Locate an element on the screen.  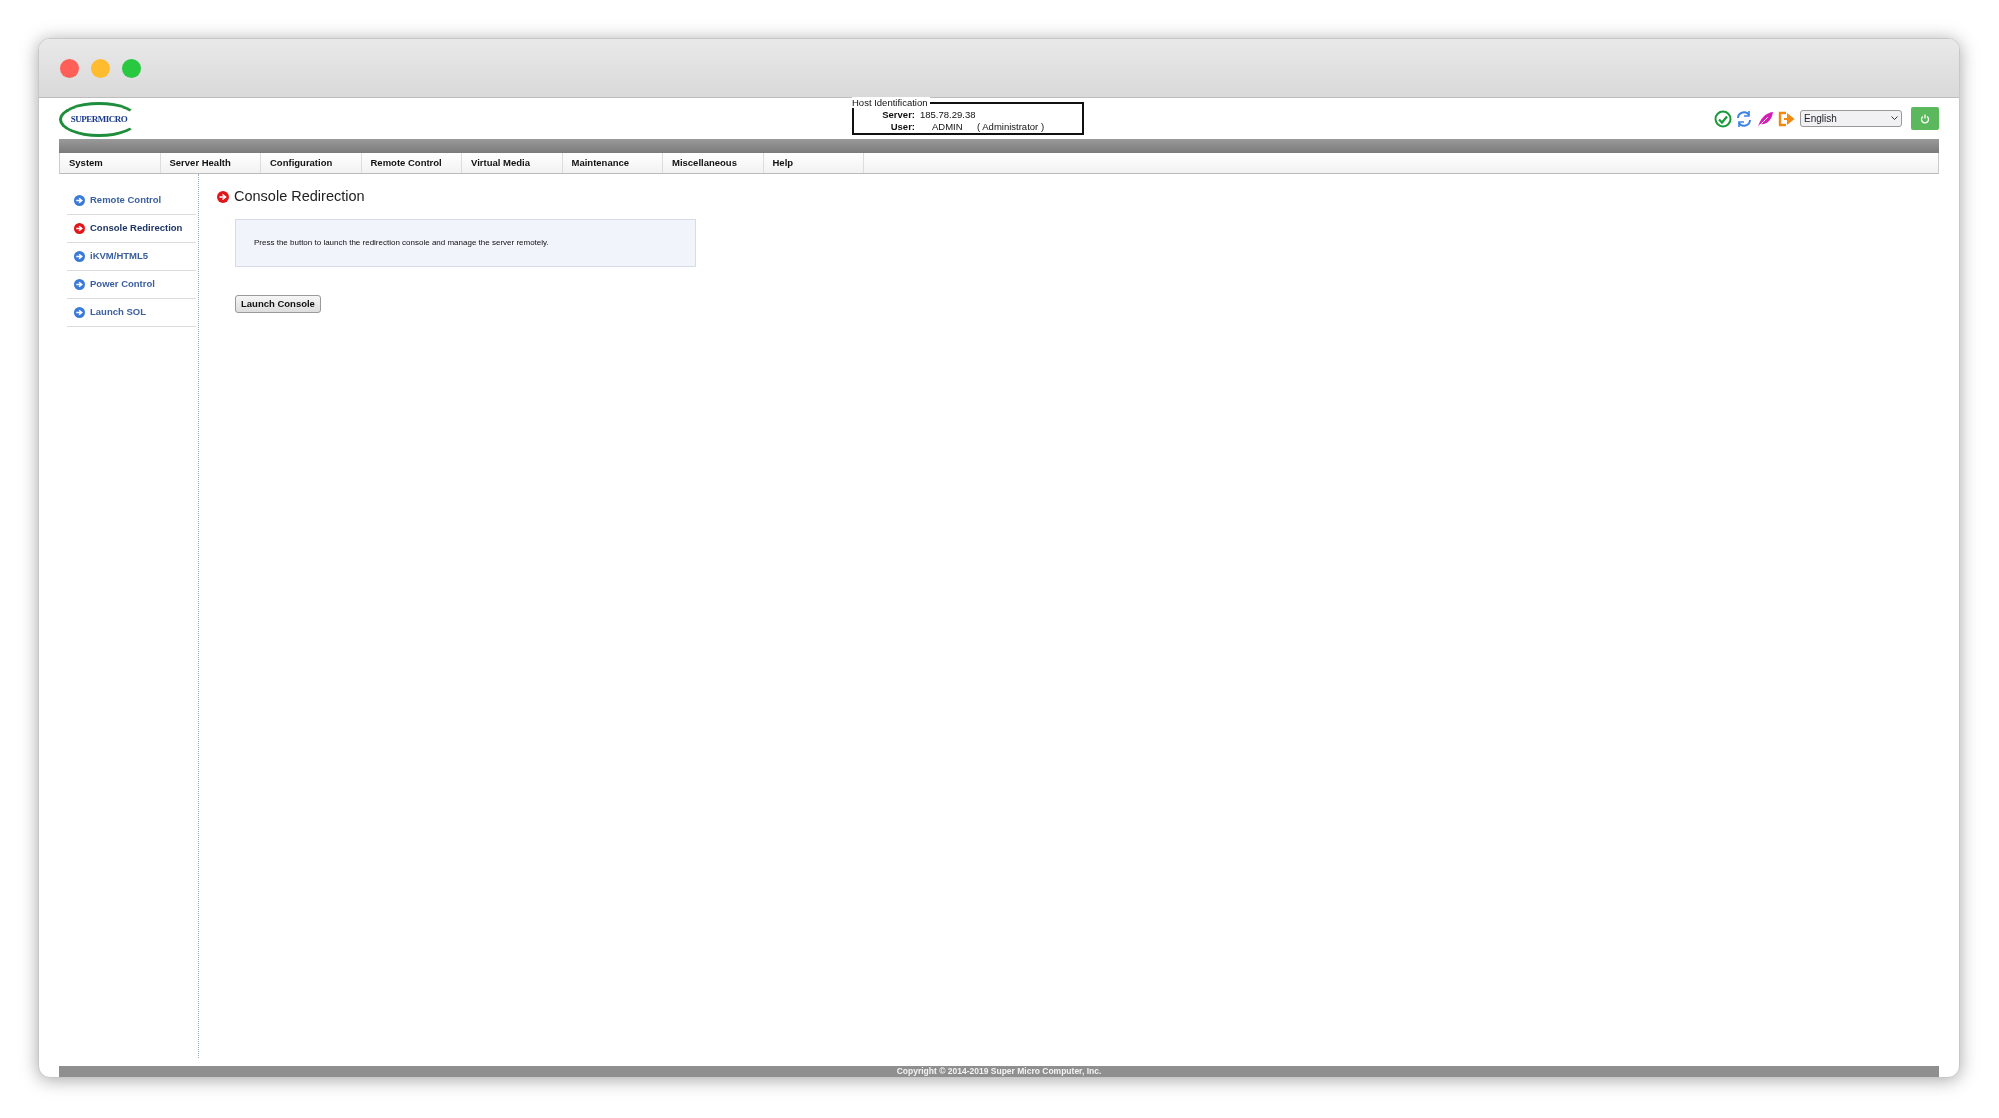
footer-copyright: Copyright © 2014-2019 Super Micro Computer, Inc. is located at coordinates (999, 1071).